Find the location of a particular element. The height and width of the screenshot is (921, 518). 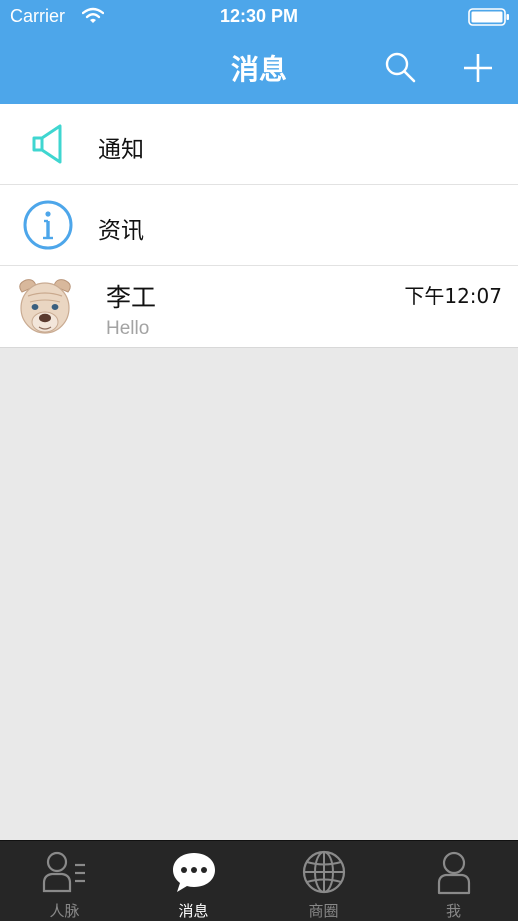

chat-row: 李工 下午12:07 Hello is located at coordinates (259, 307).